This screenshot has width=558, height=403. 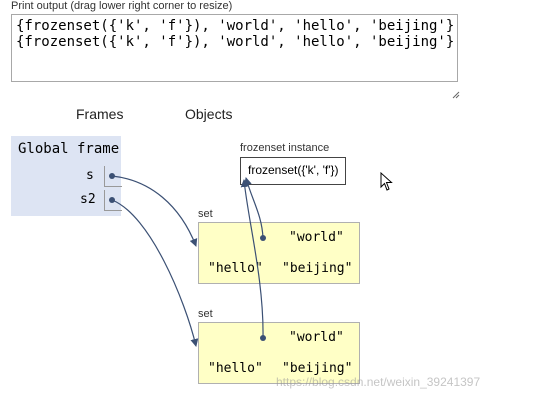 I want to click on reference-arrows, so click(x=187, y=260).